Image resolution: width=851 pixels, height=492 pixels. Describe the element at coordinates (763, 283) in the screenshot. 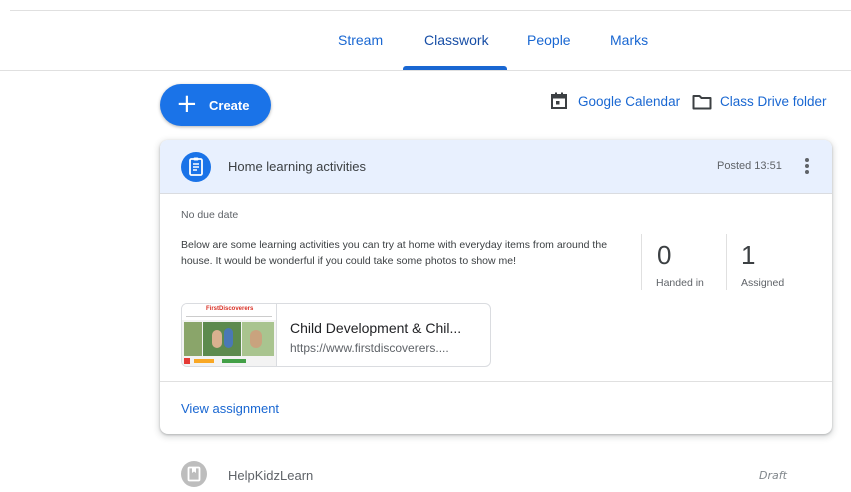

I see `assigned-label: Assigned` at that location.